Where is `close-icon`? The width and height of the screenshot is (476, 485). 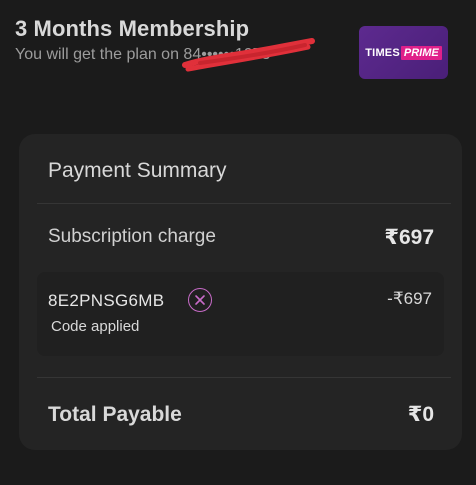
close-icon is located at coordinates (200, 300).